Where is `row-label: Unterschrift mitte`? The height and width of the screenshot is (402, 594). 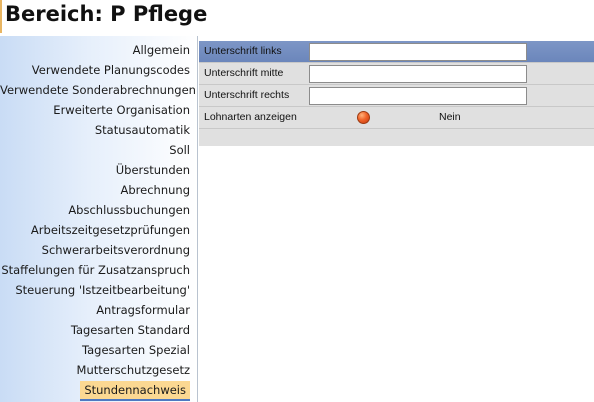
row-label: Unterschrift mitte is located at coordinates (244, 73).